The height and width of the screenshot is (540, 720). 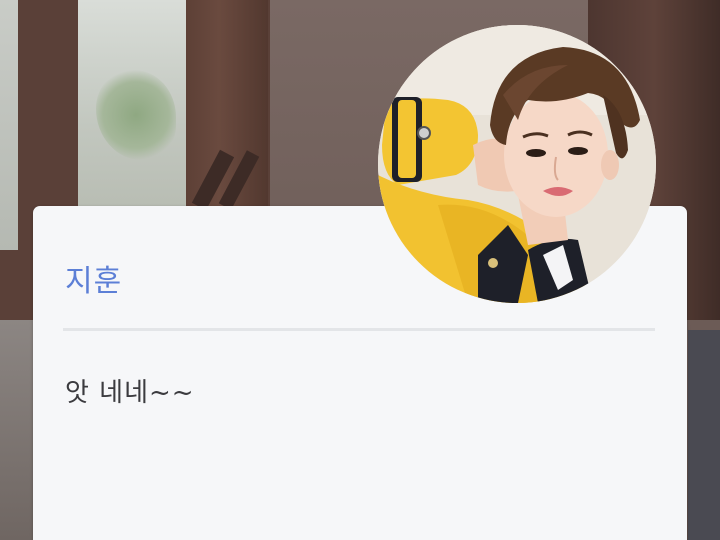 What do you see at coordinates (94, 281) in the screenshot?
I see `sender-name: 지훈` at bounding box center [94, 281].